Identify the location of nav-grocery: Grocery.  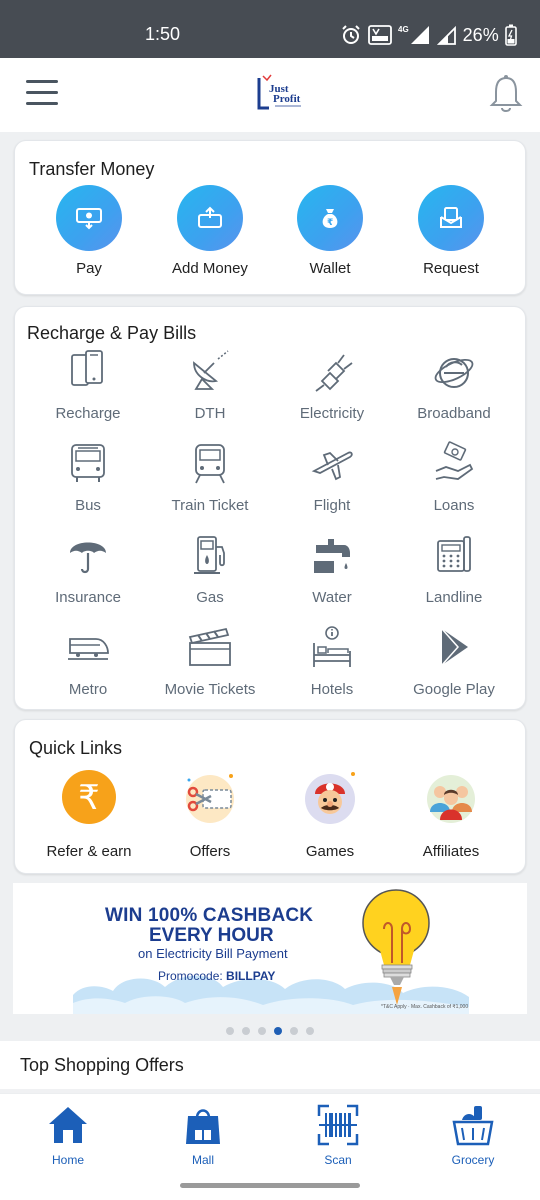
(473, 1135).